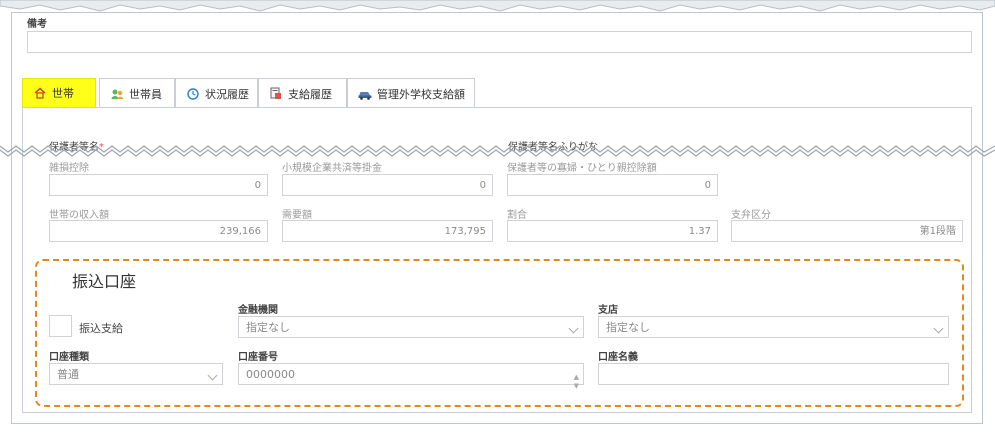 This screenshot has width=995, height=433. Describe the element at coordinates (117, 94) in the screenshot. I see `people-icon` at that location.